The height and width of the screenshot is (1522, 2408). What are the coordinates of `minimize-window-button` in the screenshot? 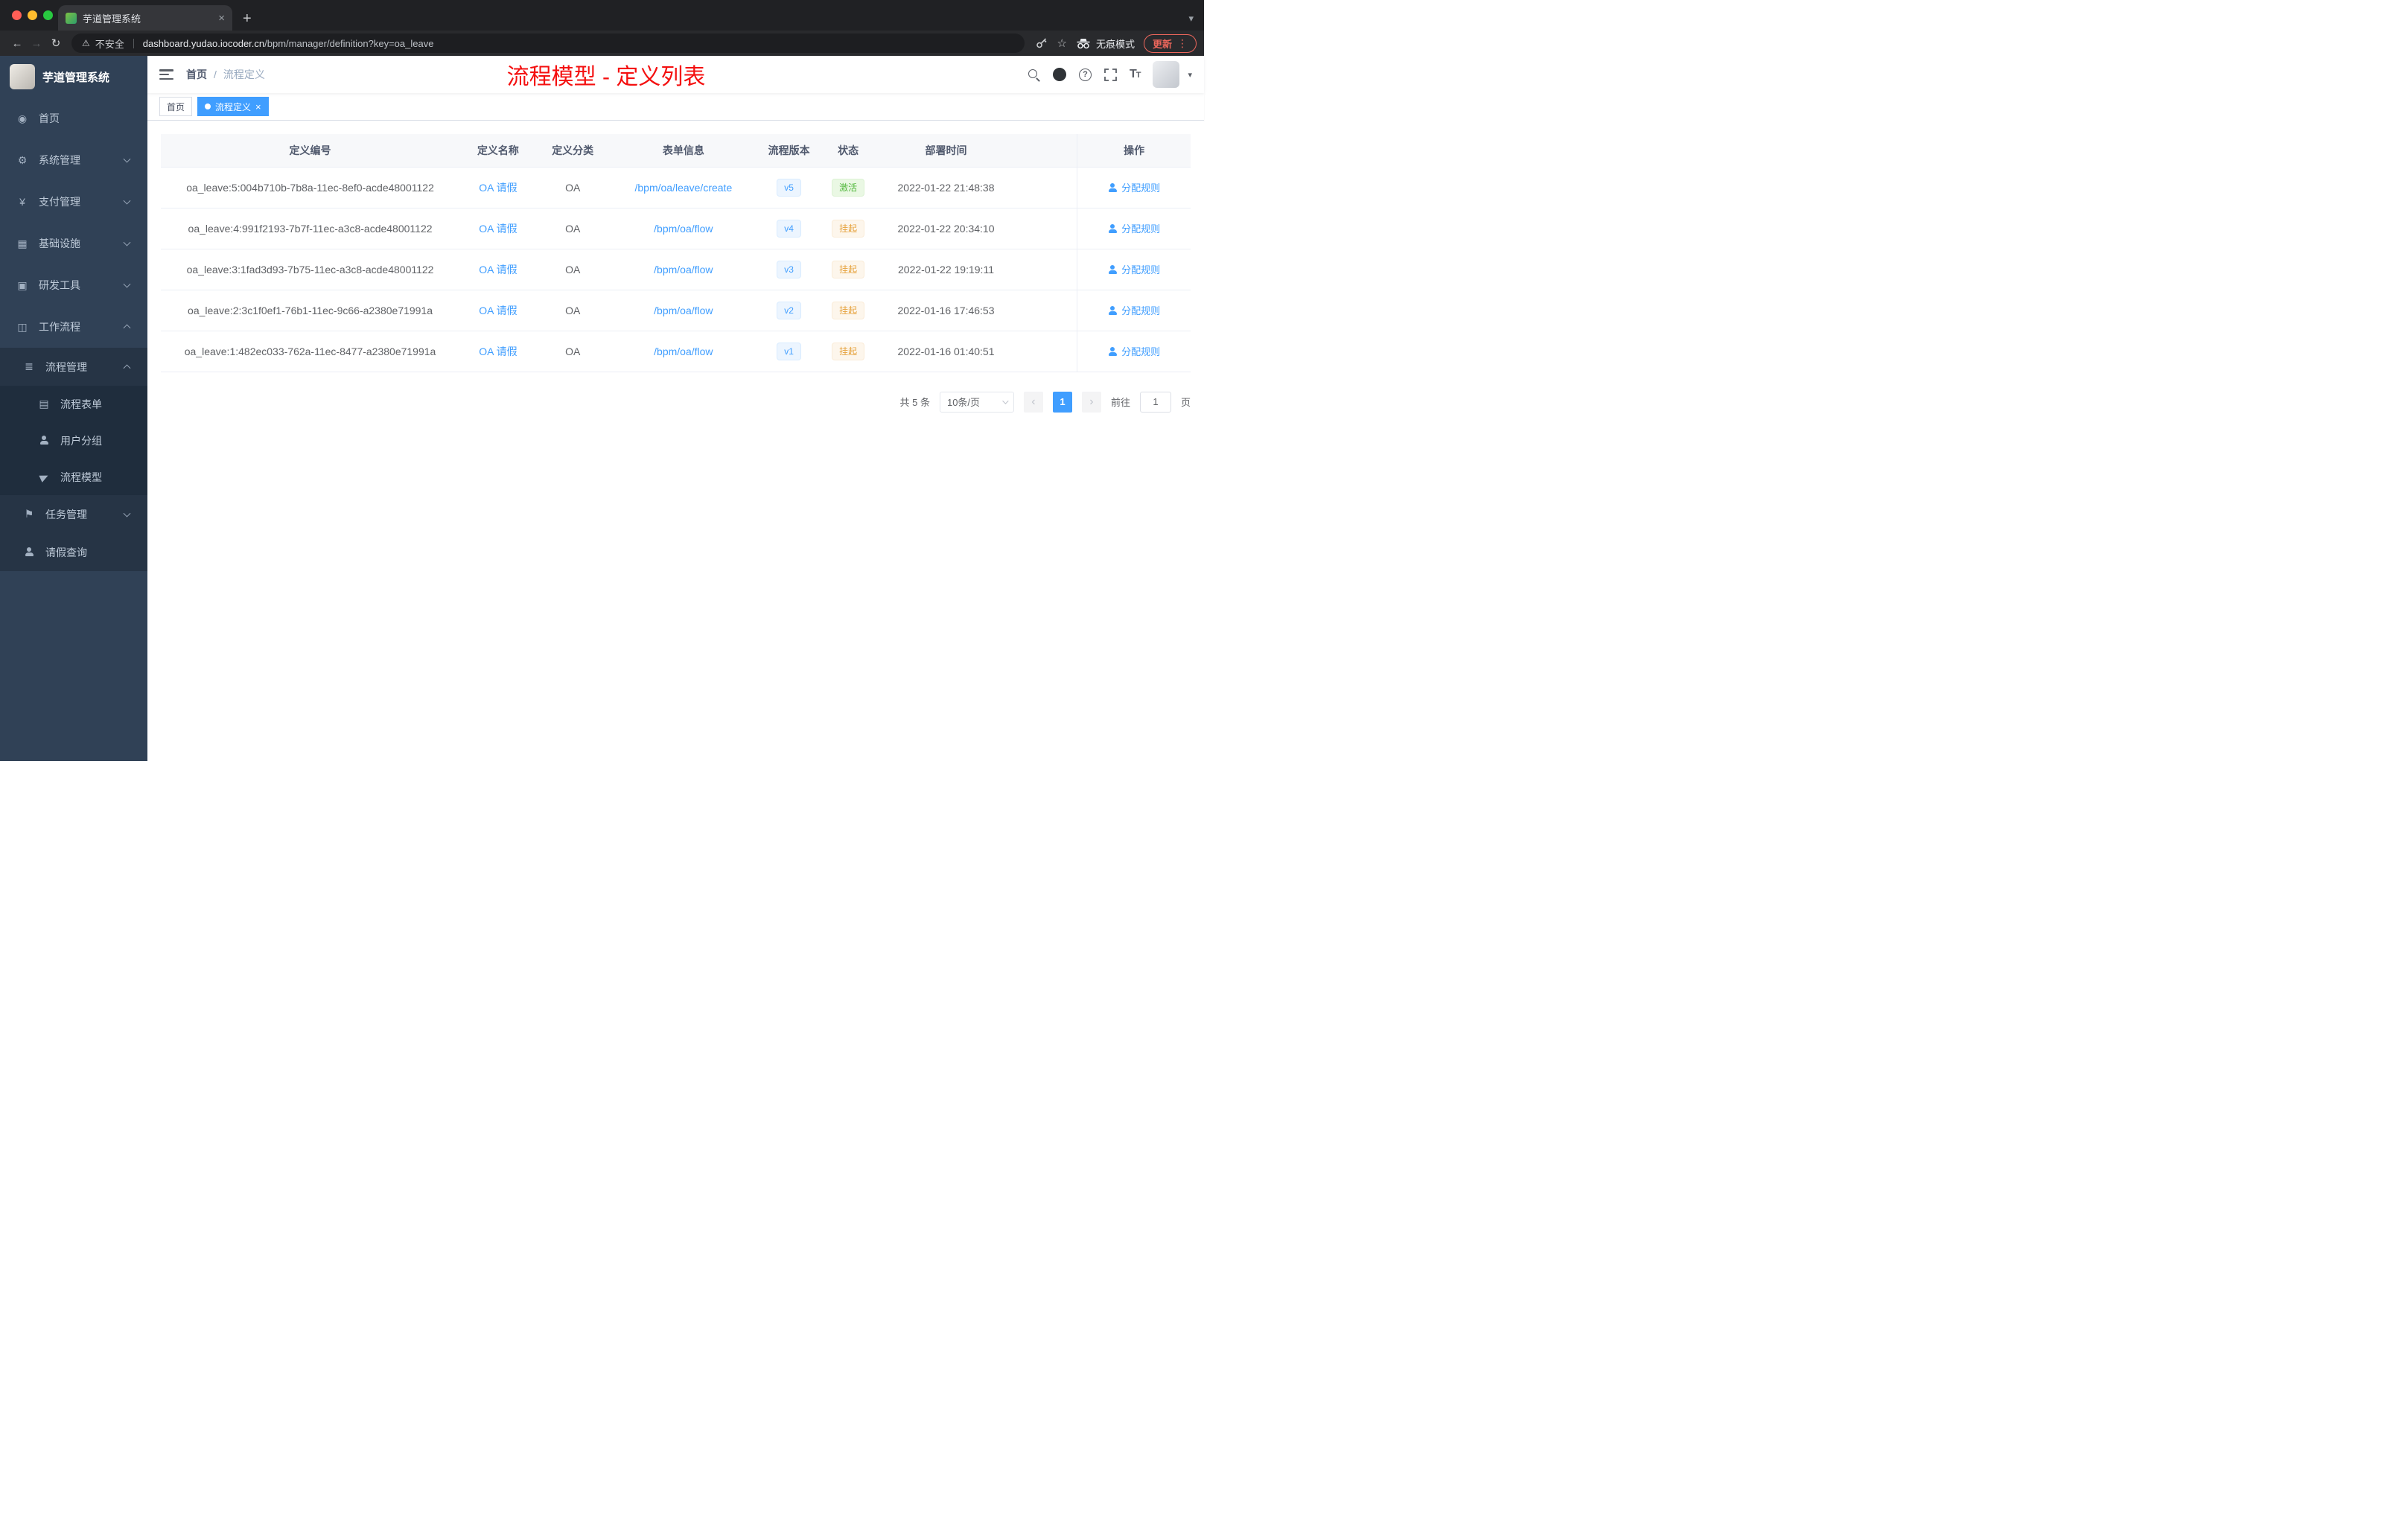 It's located at (32, 15).